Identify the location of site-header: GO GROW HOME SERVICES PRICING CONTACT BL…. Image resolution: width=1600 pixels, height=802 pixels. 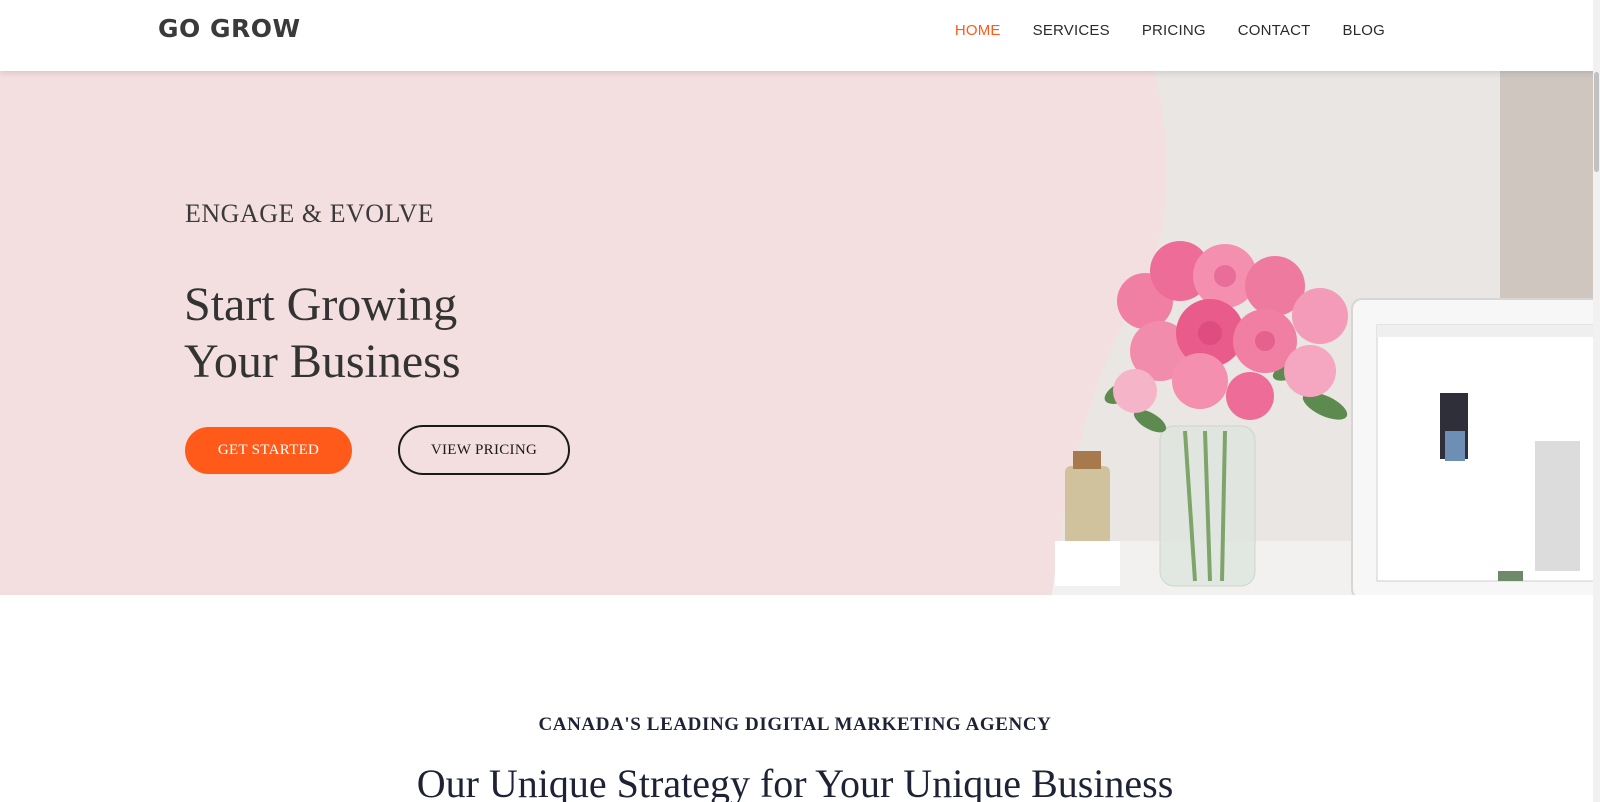
(800, 35).